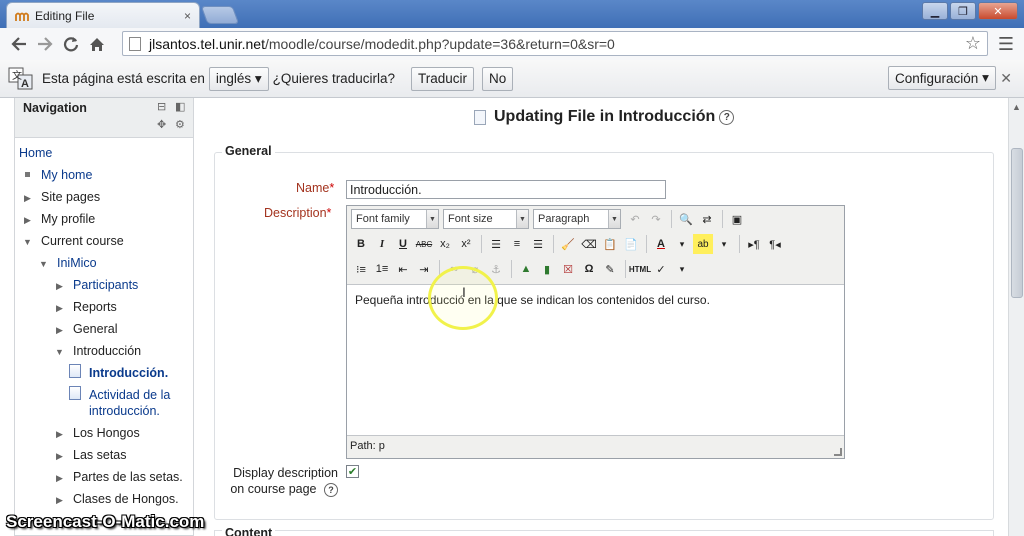 This screenshot has height=536, width=1024. Describe the element at coordinates (70, 197) in the screenshot. I see `nav-site-pages: Site pages` at that location.